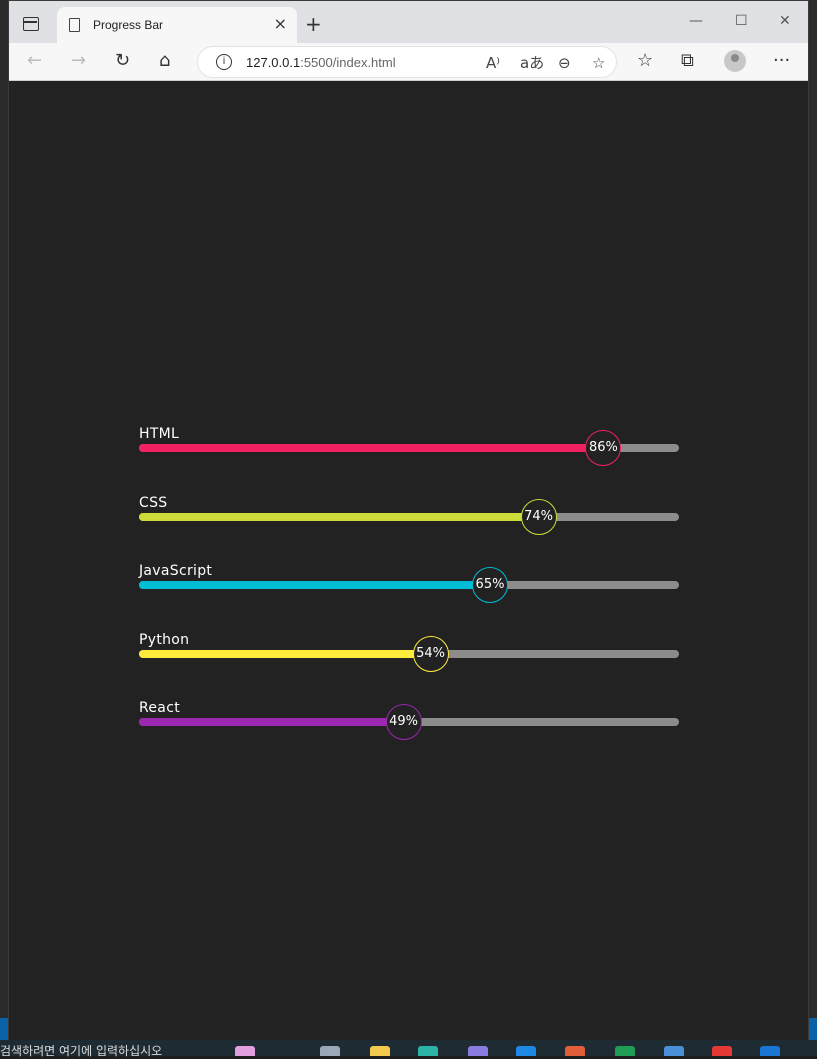  I want to click on progress-percent-badge: 65%, so click(490, 585).